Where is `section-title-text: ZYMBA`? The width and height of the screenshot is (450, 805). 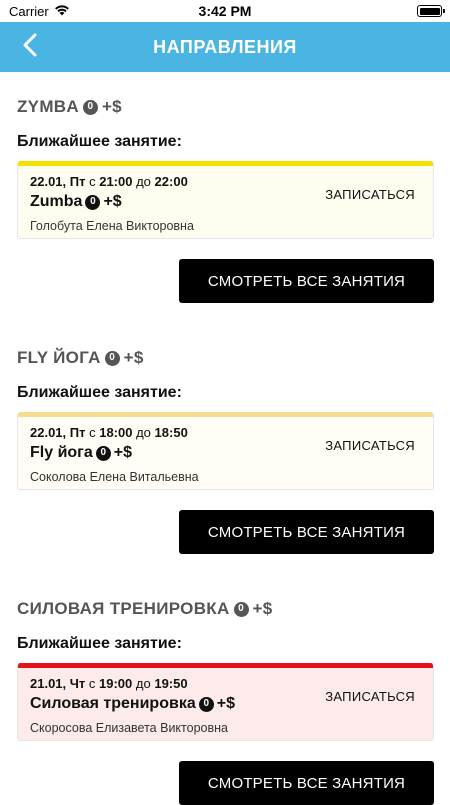 section-title-text: ZYMBA is located at coordinates (48, 106).